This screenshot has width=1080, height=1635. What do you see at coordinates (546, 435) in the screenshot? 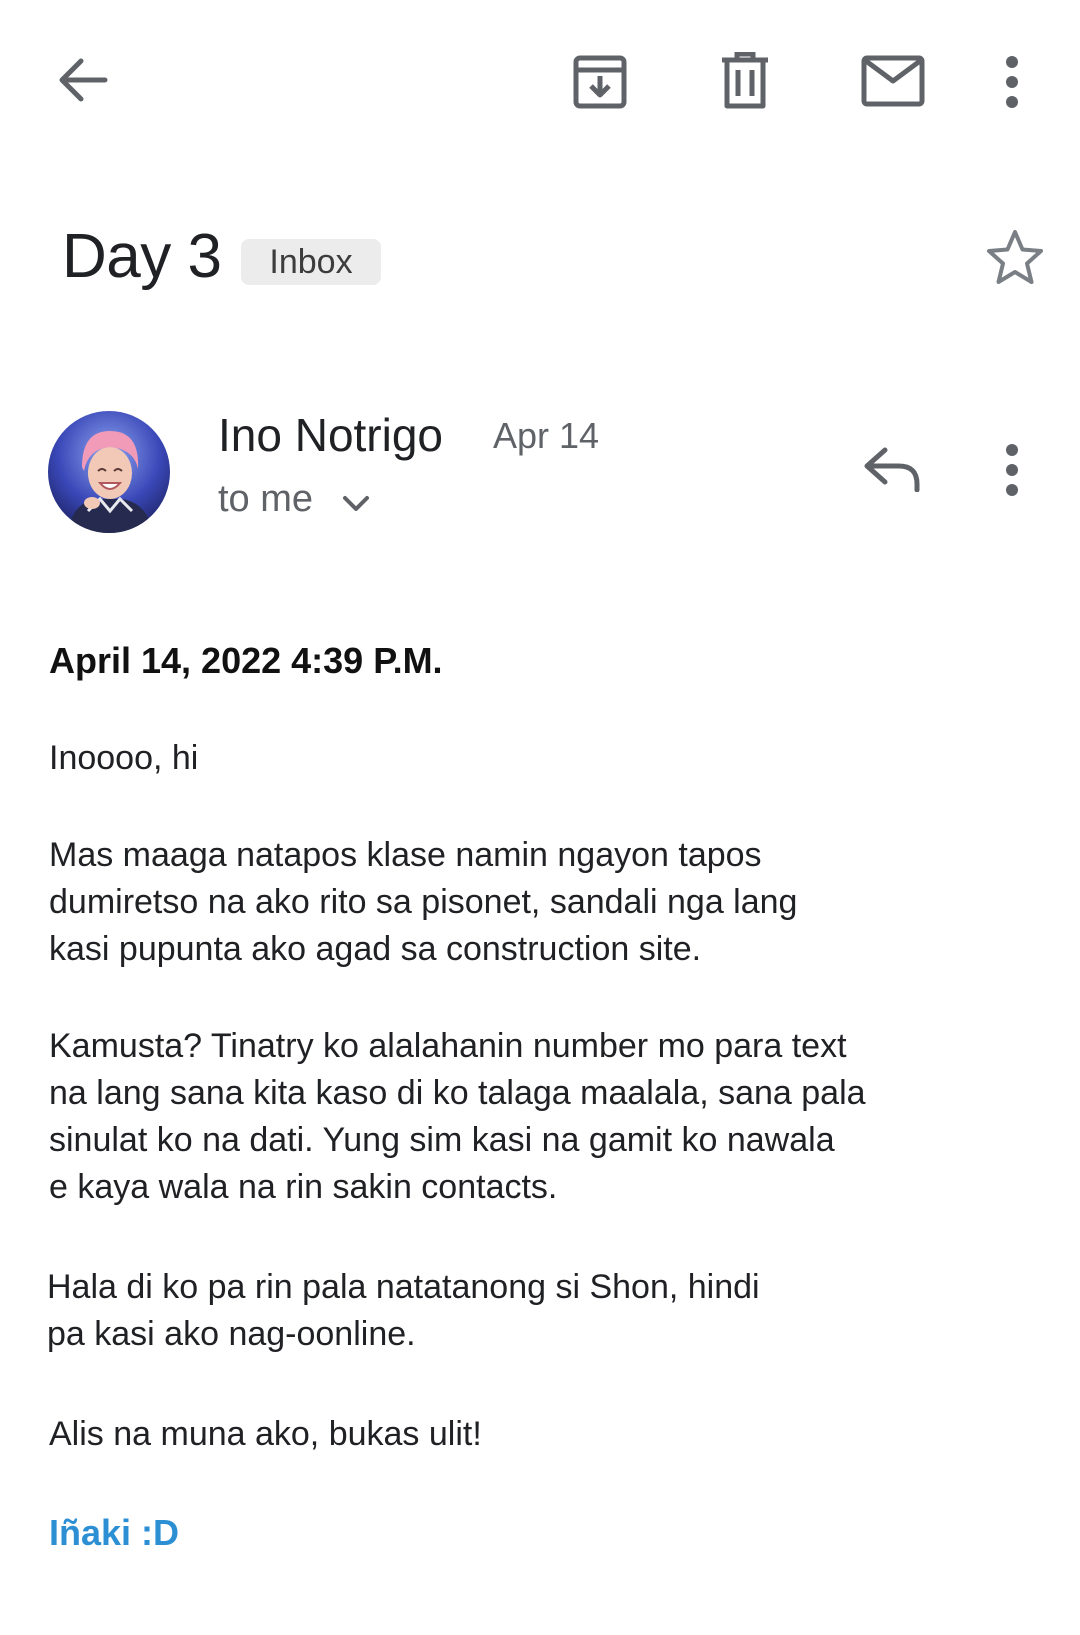
I see `sender-date: Apr 14` at bounding box center [546, 435].